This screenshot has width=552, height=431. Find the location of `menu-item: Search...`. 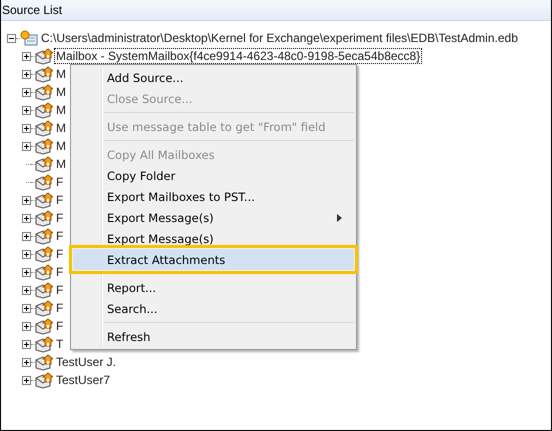

menu-item: Search... is located at coordinates (213, 308).